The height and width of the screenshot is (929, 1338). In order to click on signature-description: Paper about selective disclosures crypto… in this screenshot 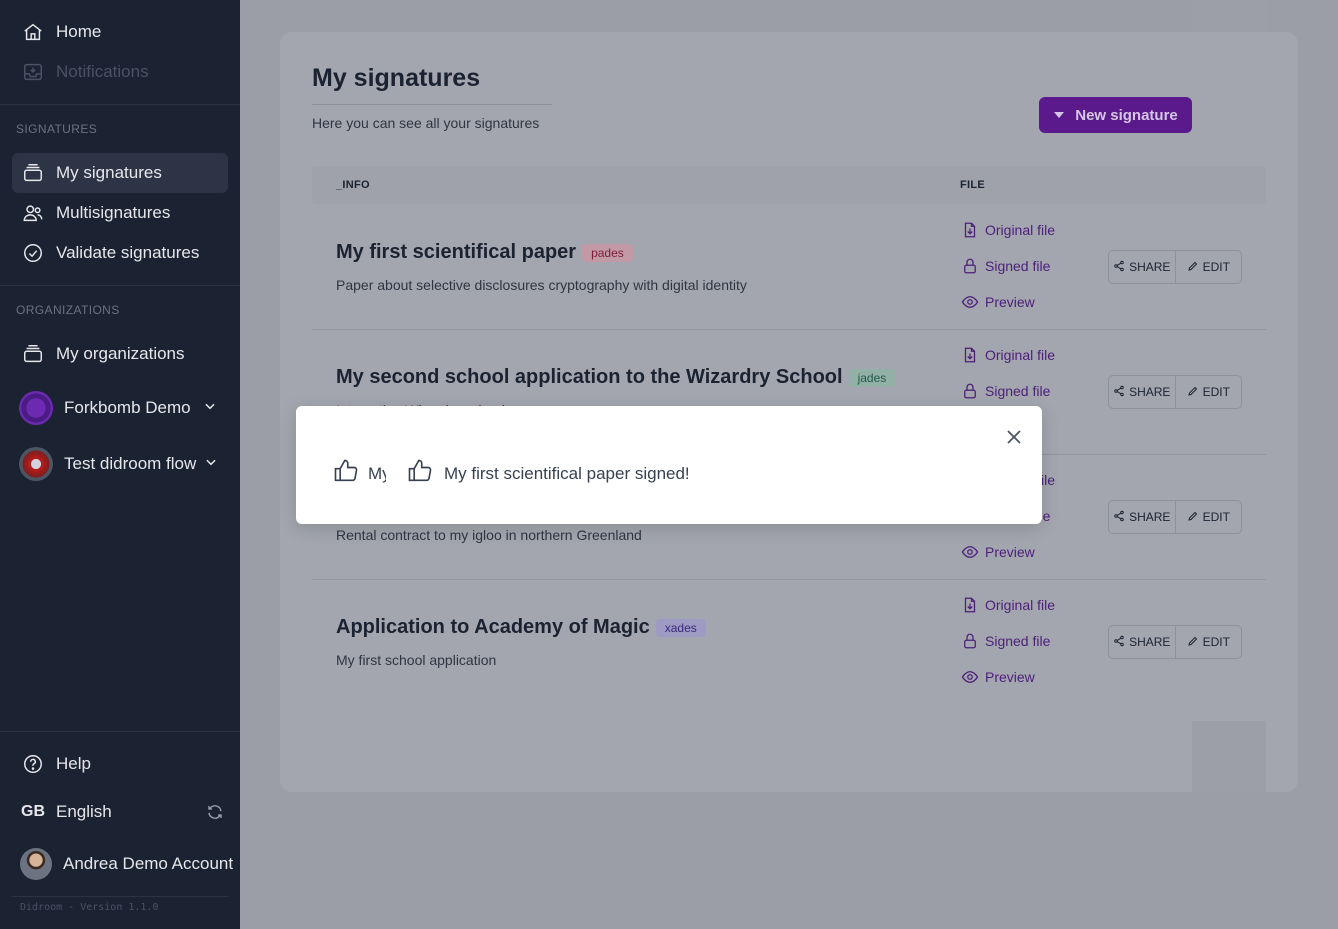, I will do `click(541, 285)`.